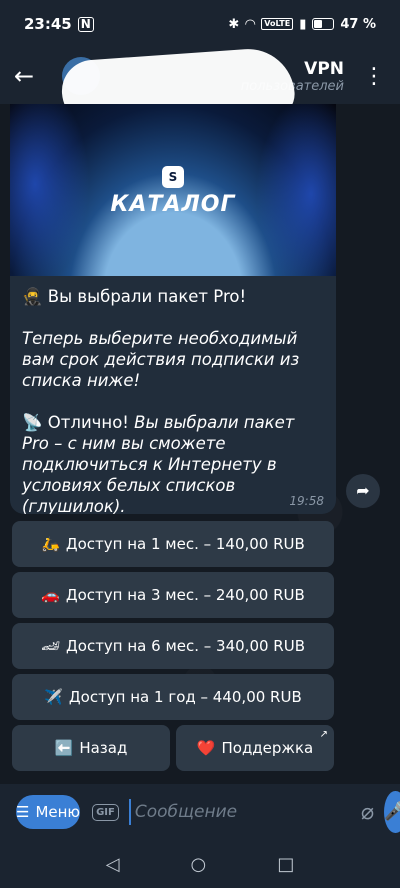  I want to click on plan-1-month-button: 🛵 Доступ на 1 мес. – 140,00 RUB, so click(173, 544).